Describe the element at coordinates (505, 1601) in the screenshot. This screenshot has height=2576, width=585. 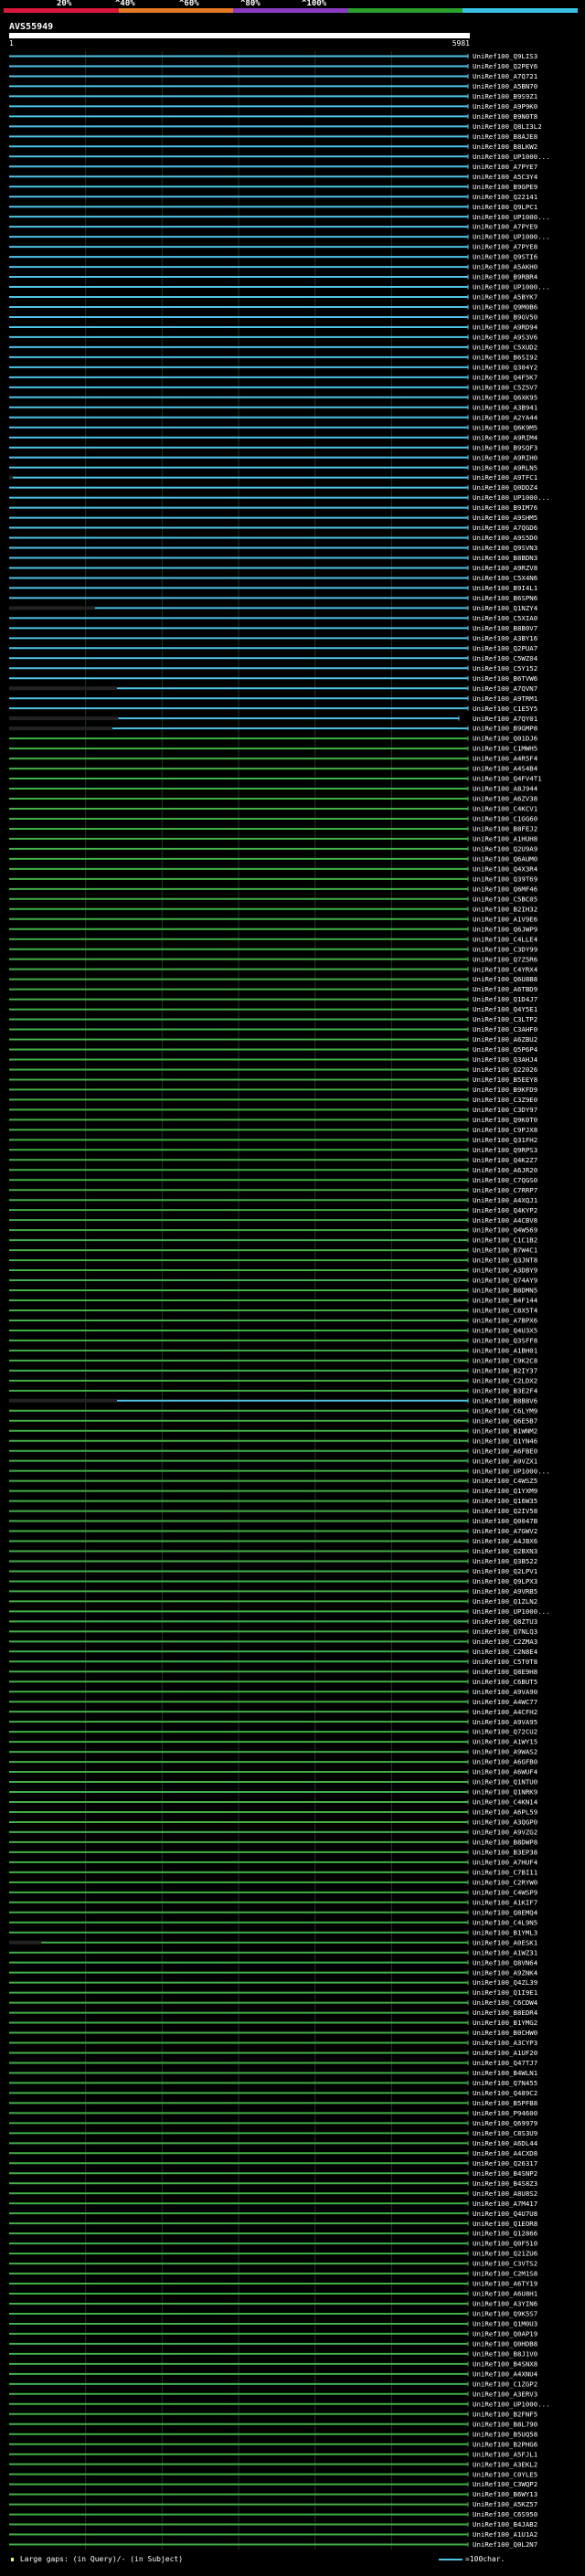
I see `hit-label: UniRef100_Q1ZLN2` at that location.